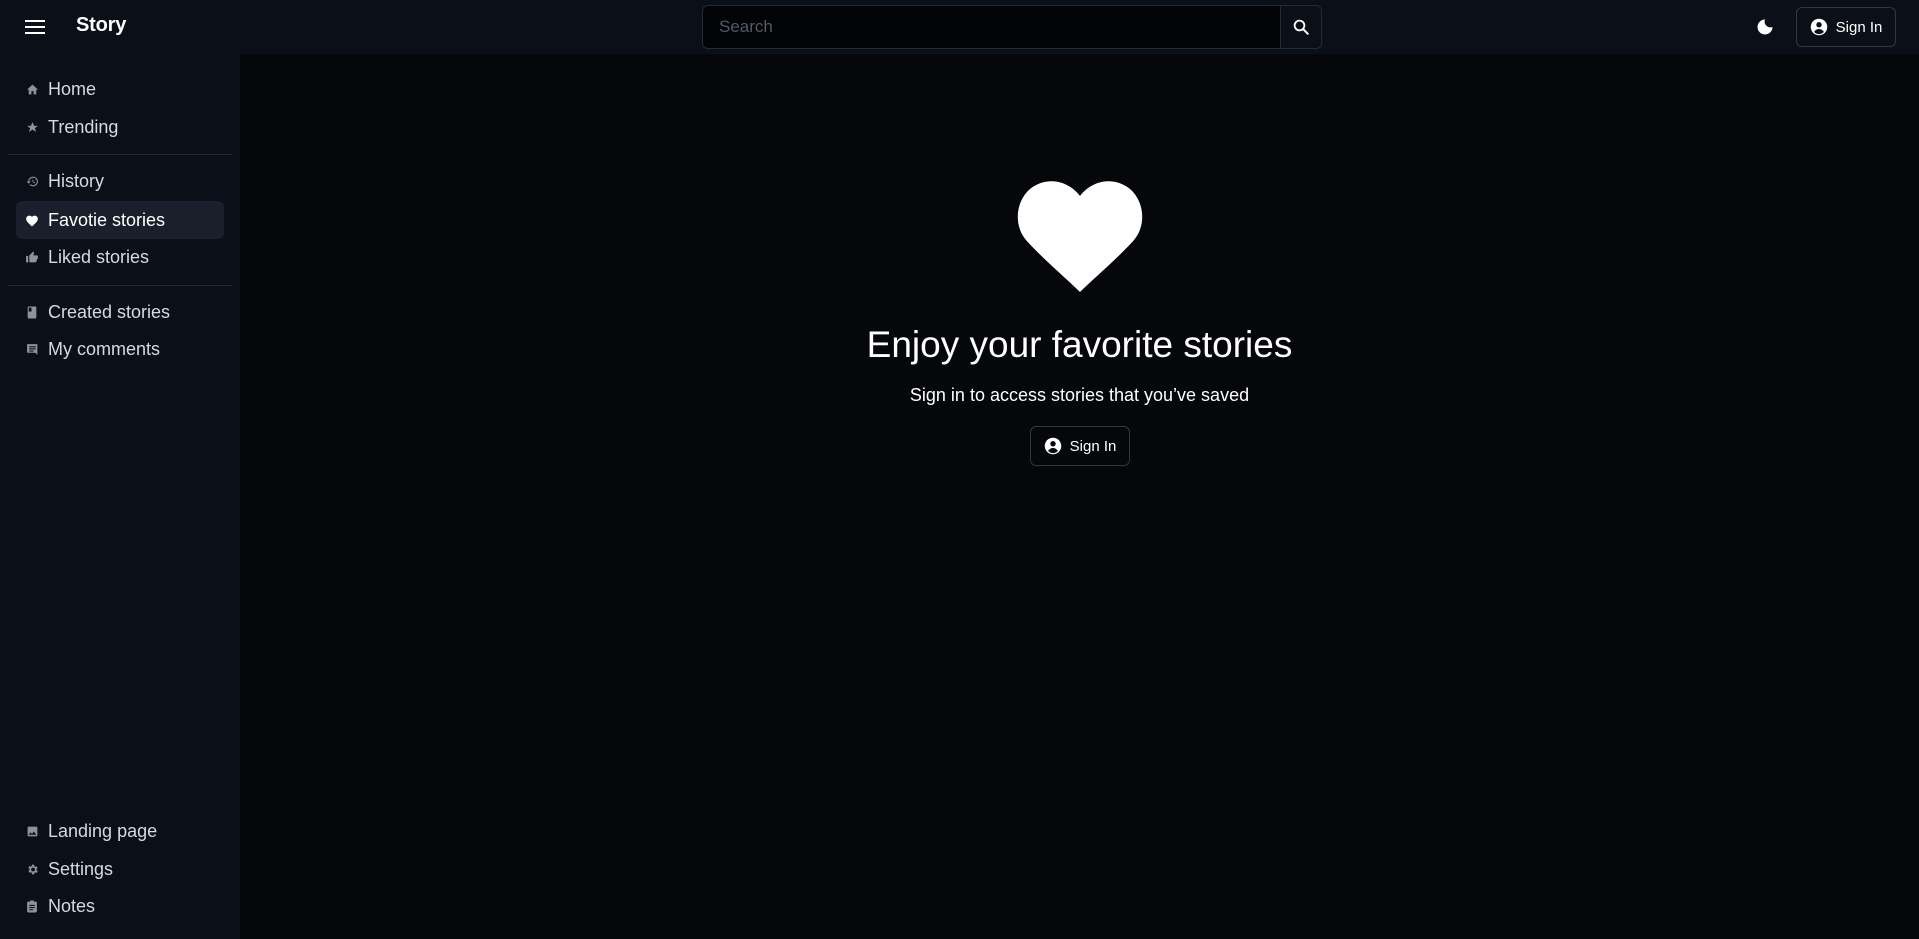 The width and height of the screenshot is (1919, 939). What do you see at coordinates (32, 181) in the screenshot?
I see `history-icon` at bounding box center [32, 181].